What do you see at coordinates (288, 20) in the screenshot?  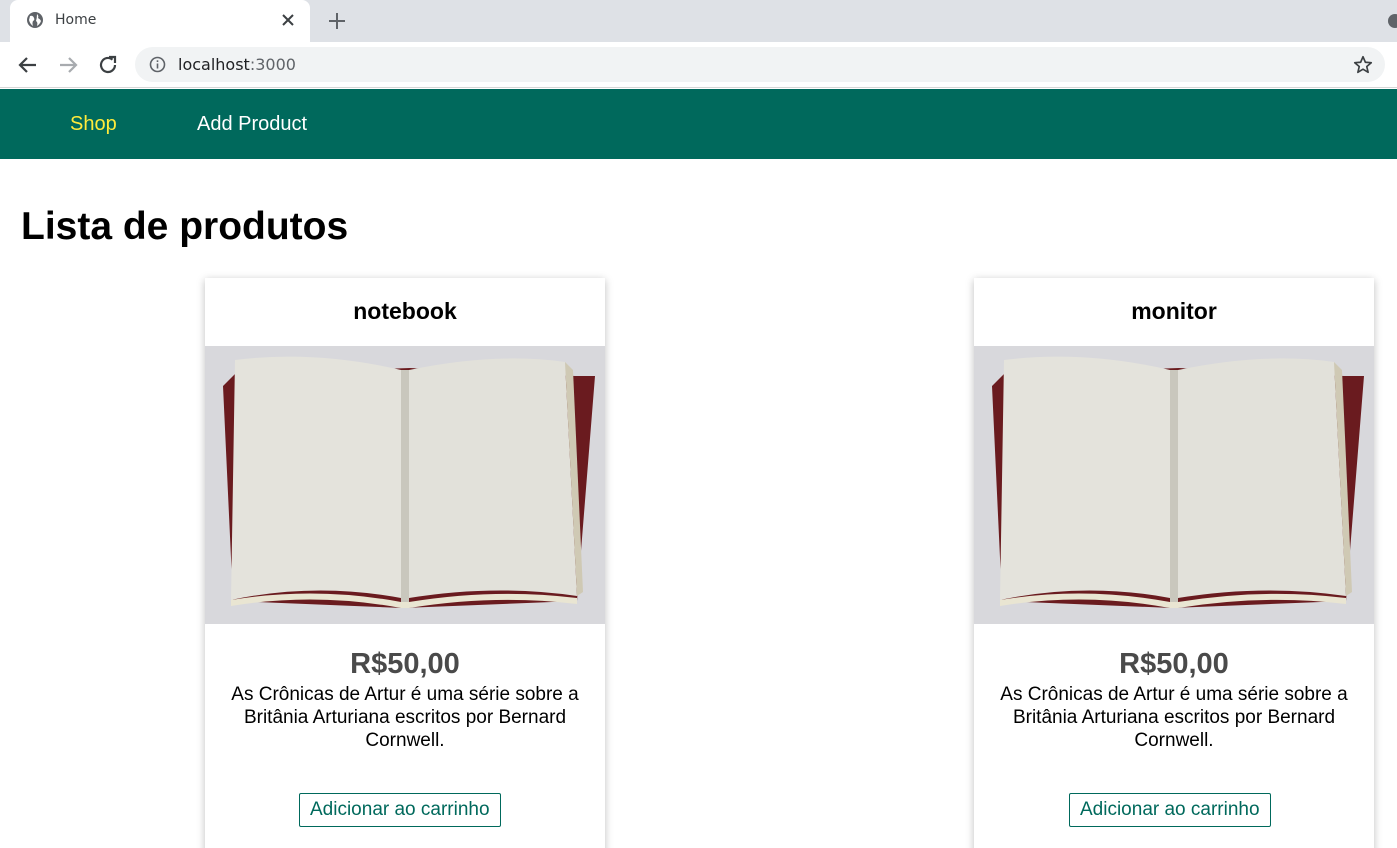 I see `close-icon` at bounding box center [288, 20].